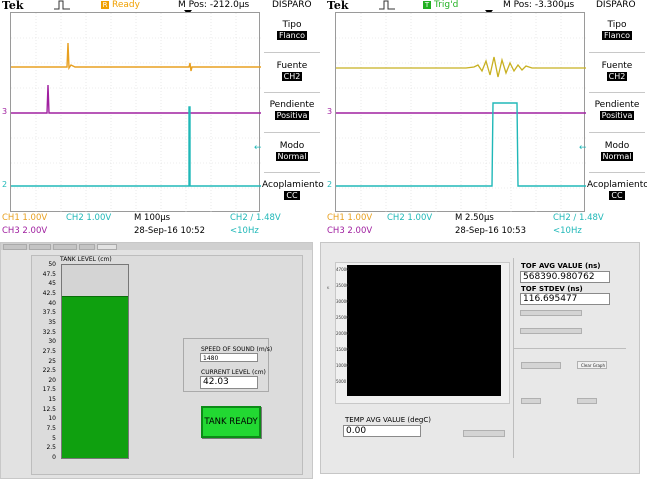 The height and width of the screenshot is (479, 647). What do you see at coordinates (49, 409) in the screenshot?
I see `tank-scale-tick: 12.5` at bounding box center [49, 409].